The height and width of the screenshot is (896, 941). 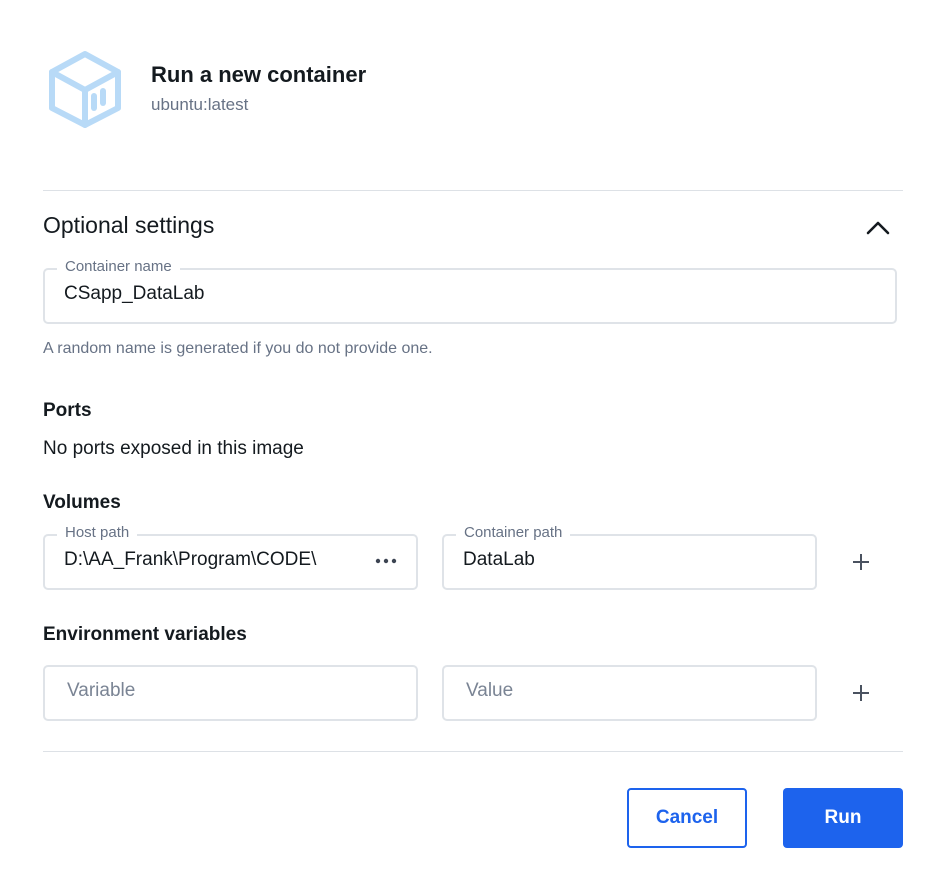 I want to click on add-volume-plus-icon, so click(x=861, y=562).